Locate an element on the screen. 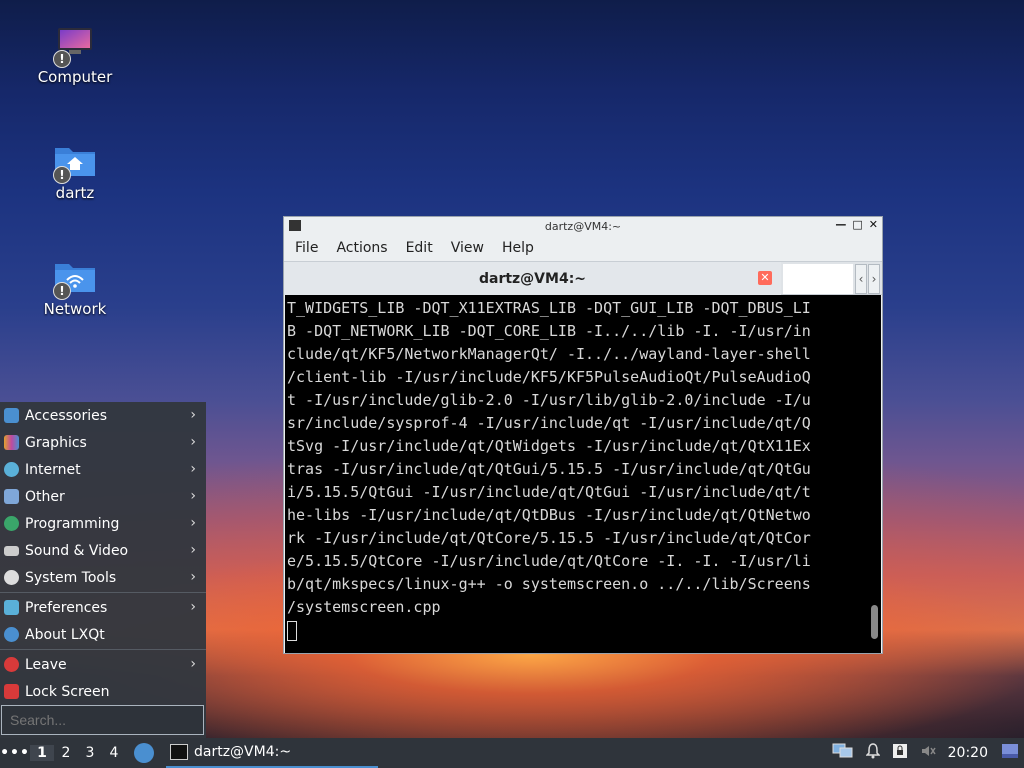  menu-item-label: Accessories is located at coordinates (66, 415).